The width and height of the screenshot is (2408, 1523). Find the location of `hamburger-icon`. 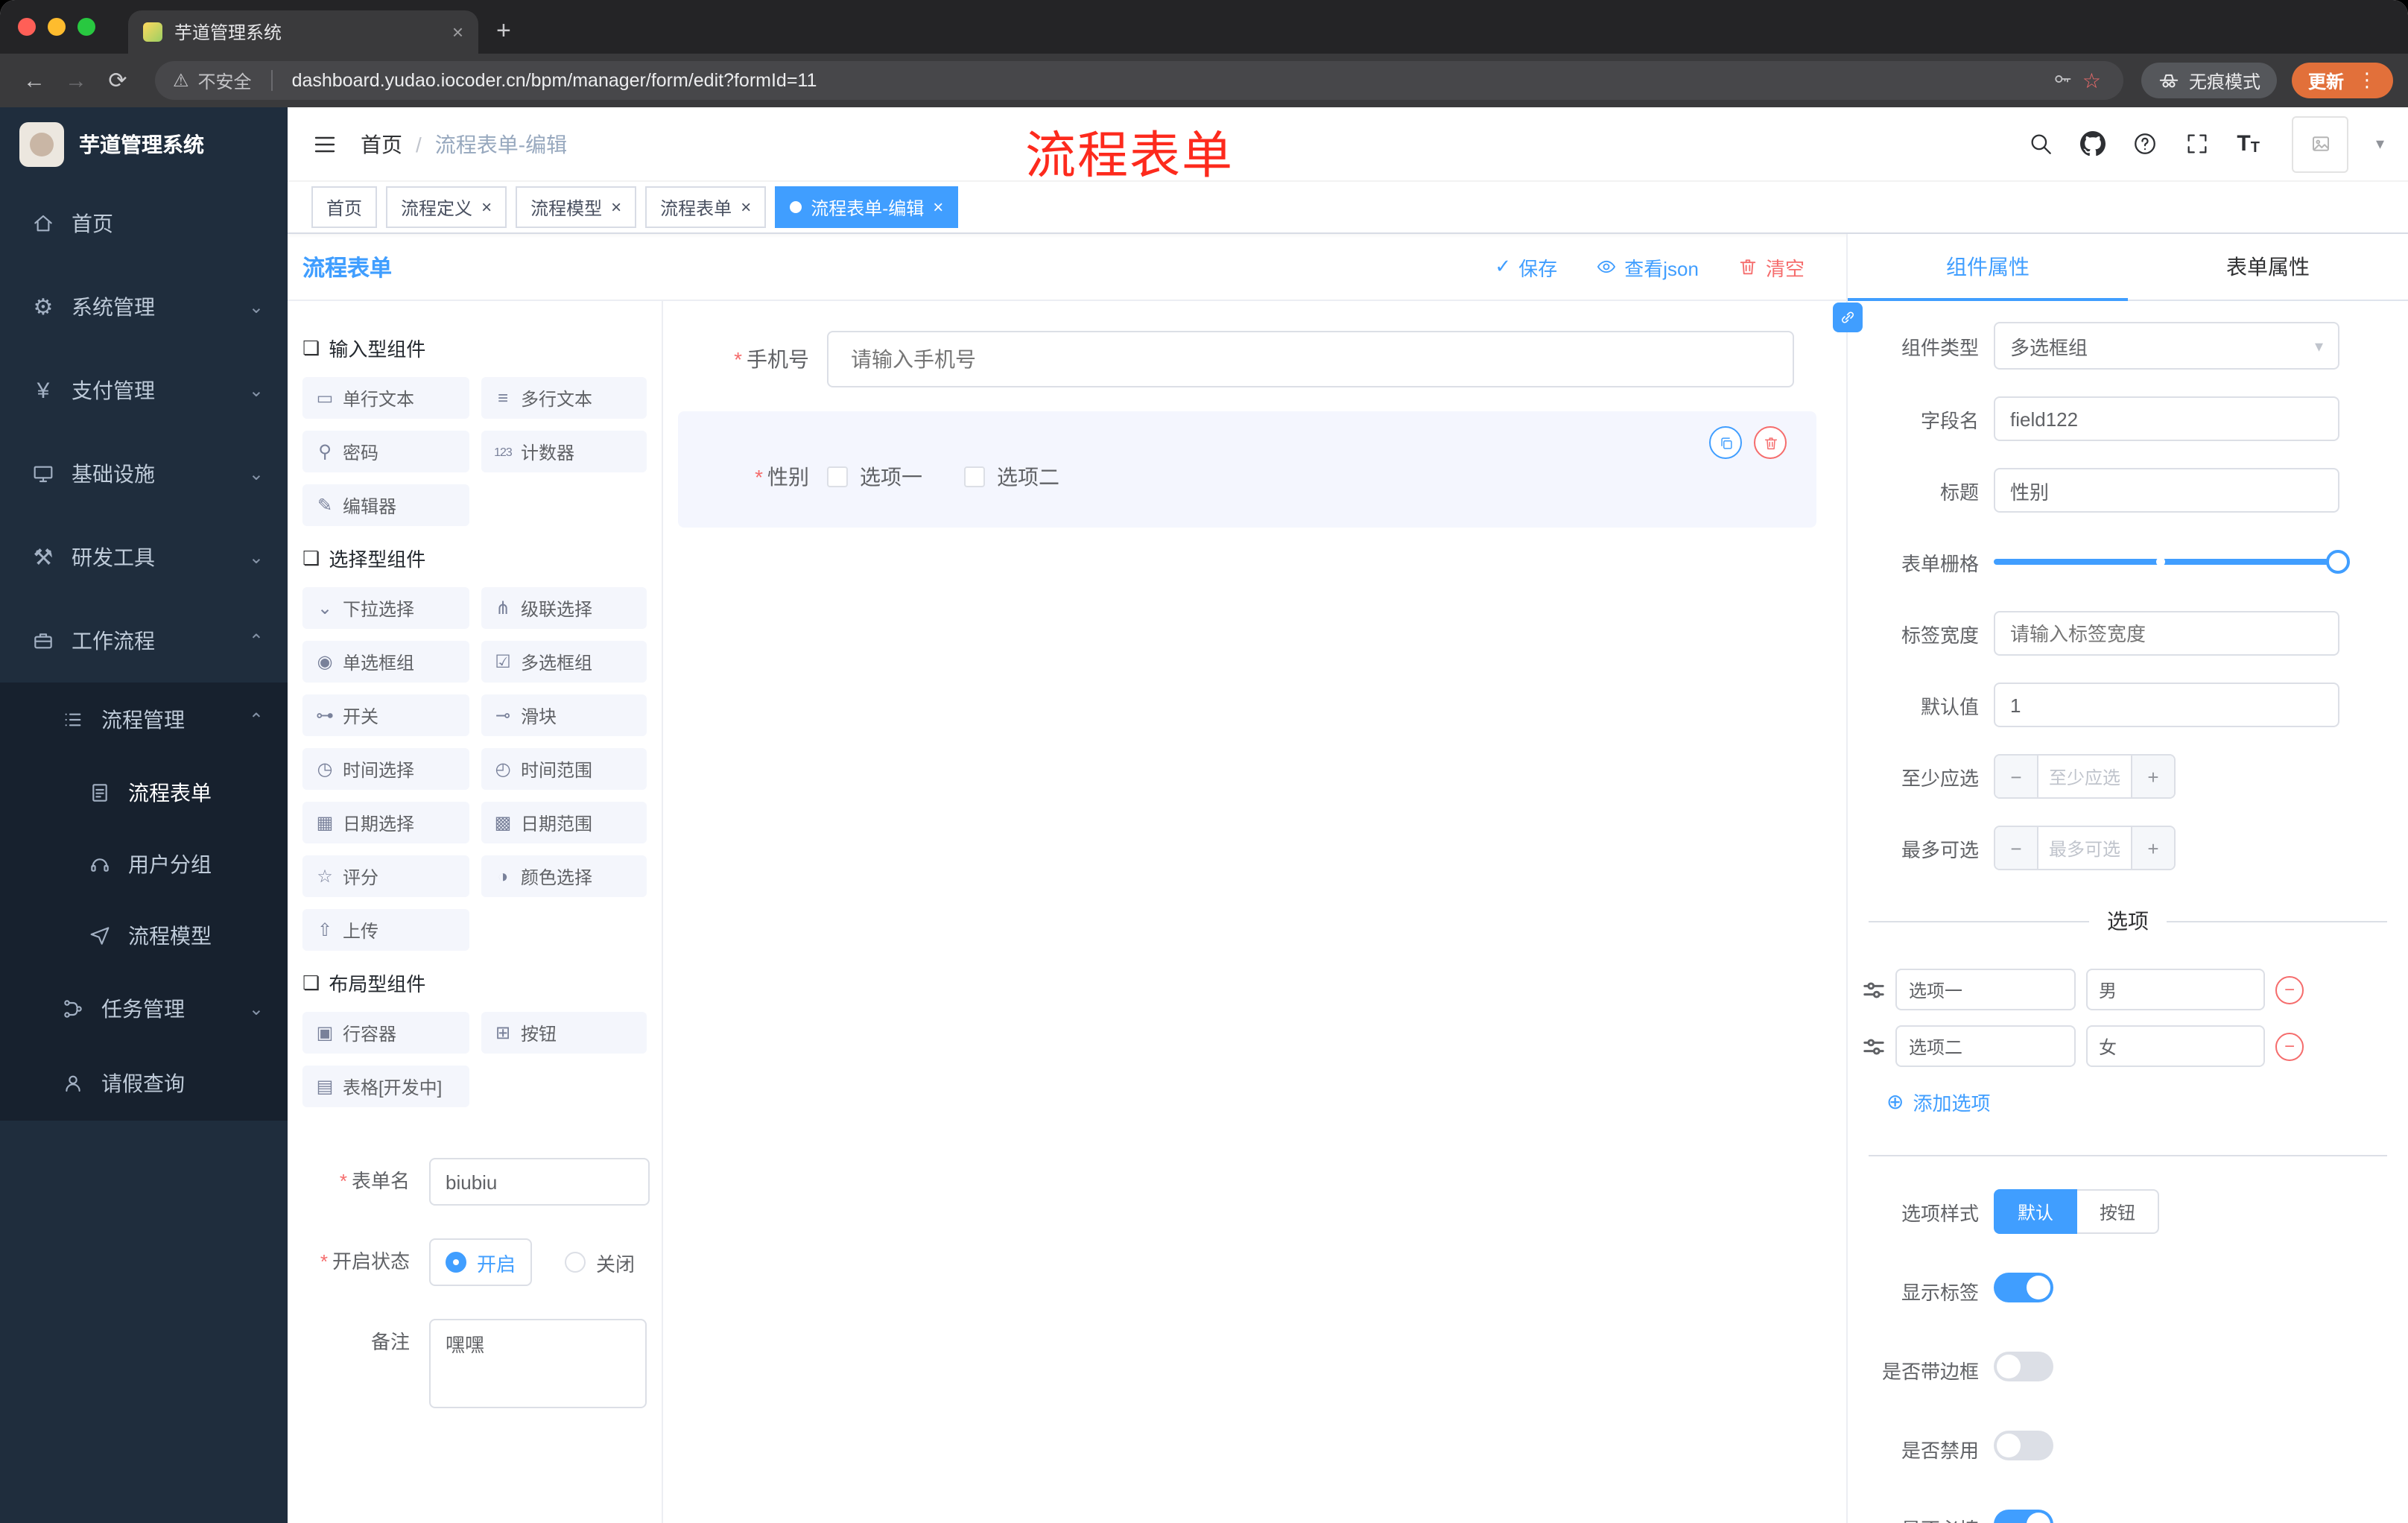

hamburger-icon is located at coordinates (324, 143).